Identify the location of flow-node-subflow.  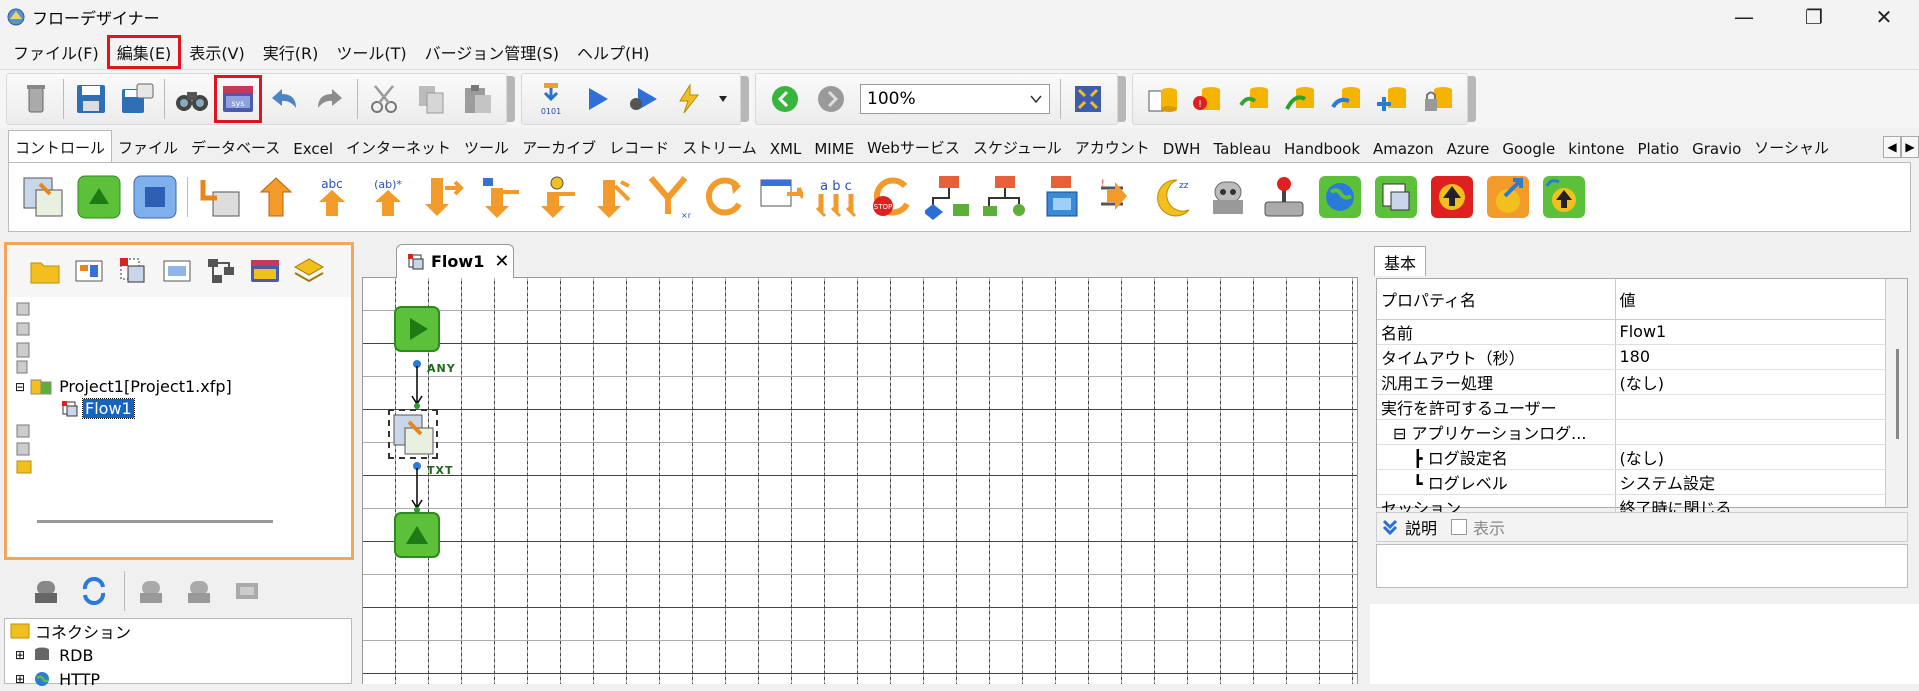
(414, 435).